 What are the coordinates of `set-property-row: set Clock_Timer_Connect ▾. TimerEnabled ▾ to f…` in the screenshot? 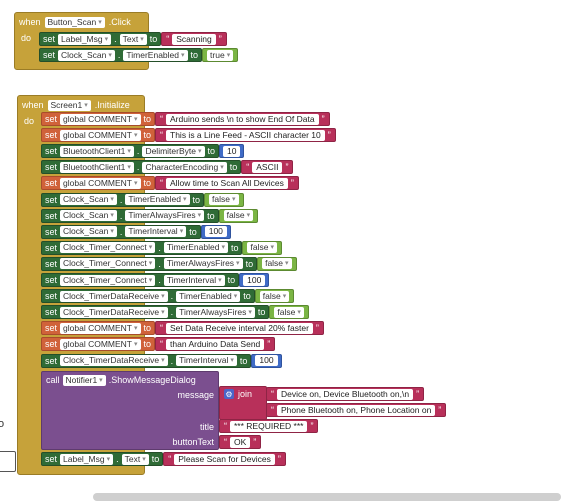 It's located at (161, 247).